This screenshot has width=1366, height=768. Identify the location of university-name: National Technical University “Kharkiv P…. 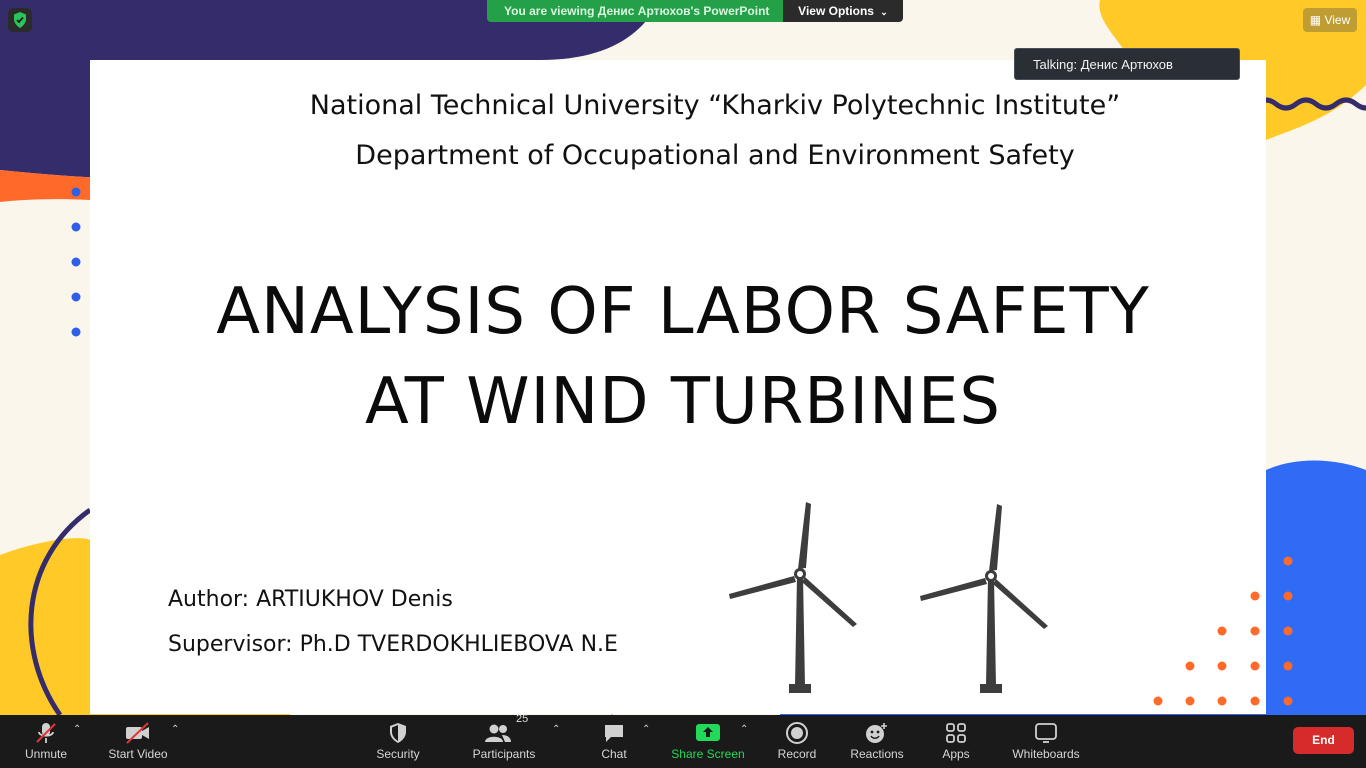
(715, 105).